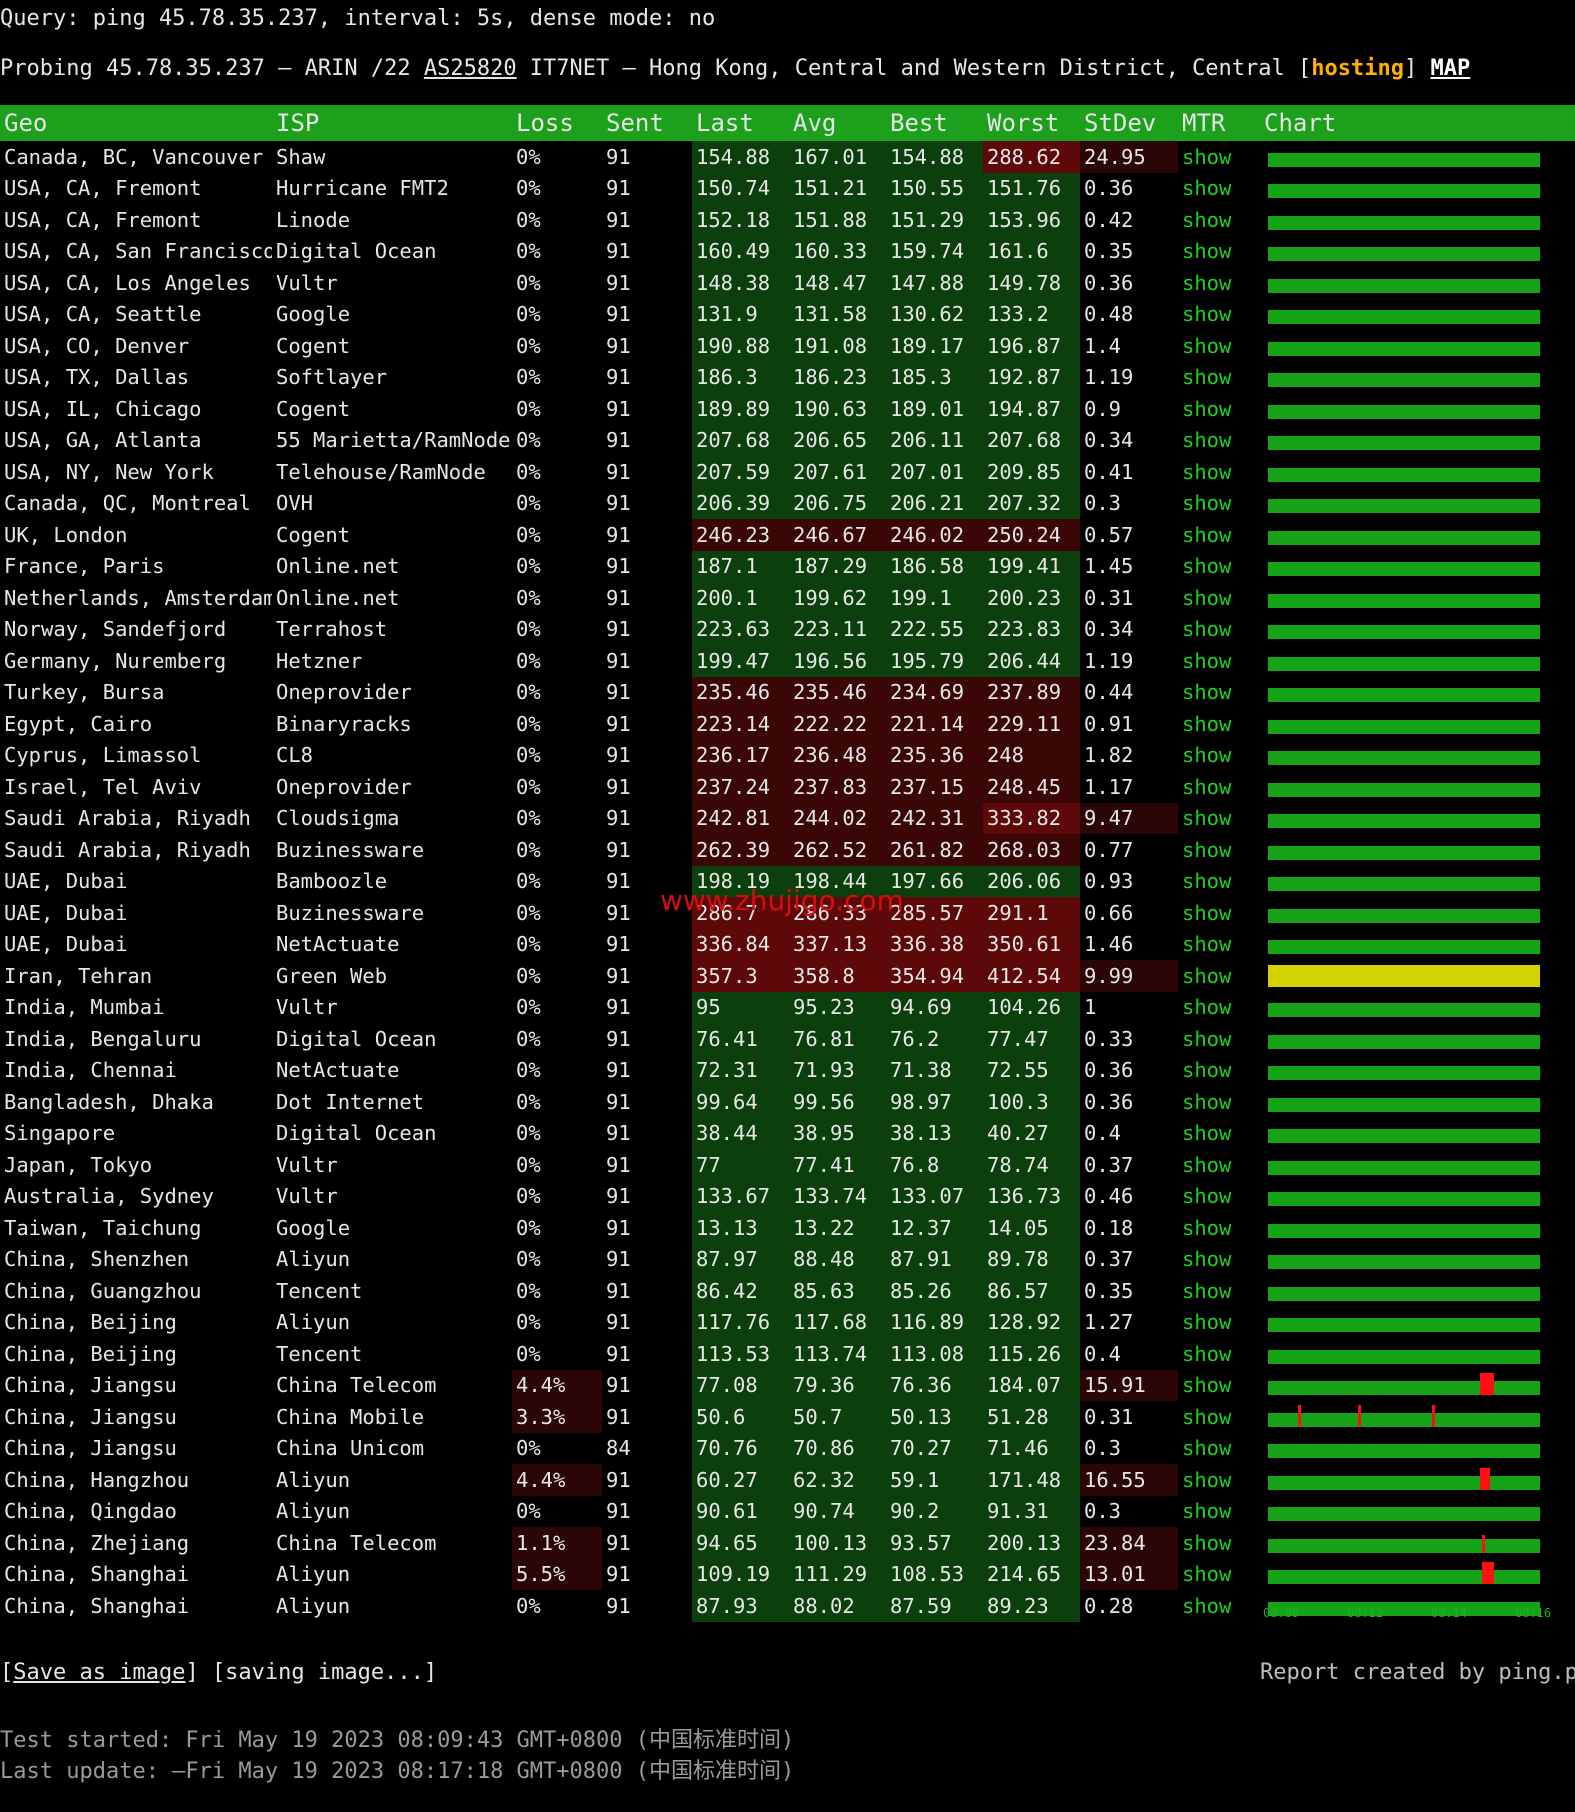 The image size is (1575, 1812). Describe the element at coordinates (1129, 976) in the screenshot. I see `cell-stdev: 9.99` at that location.